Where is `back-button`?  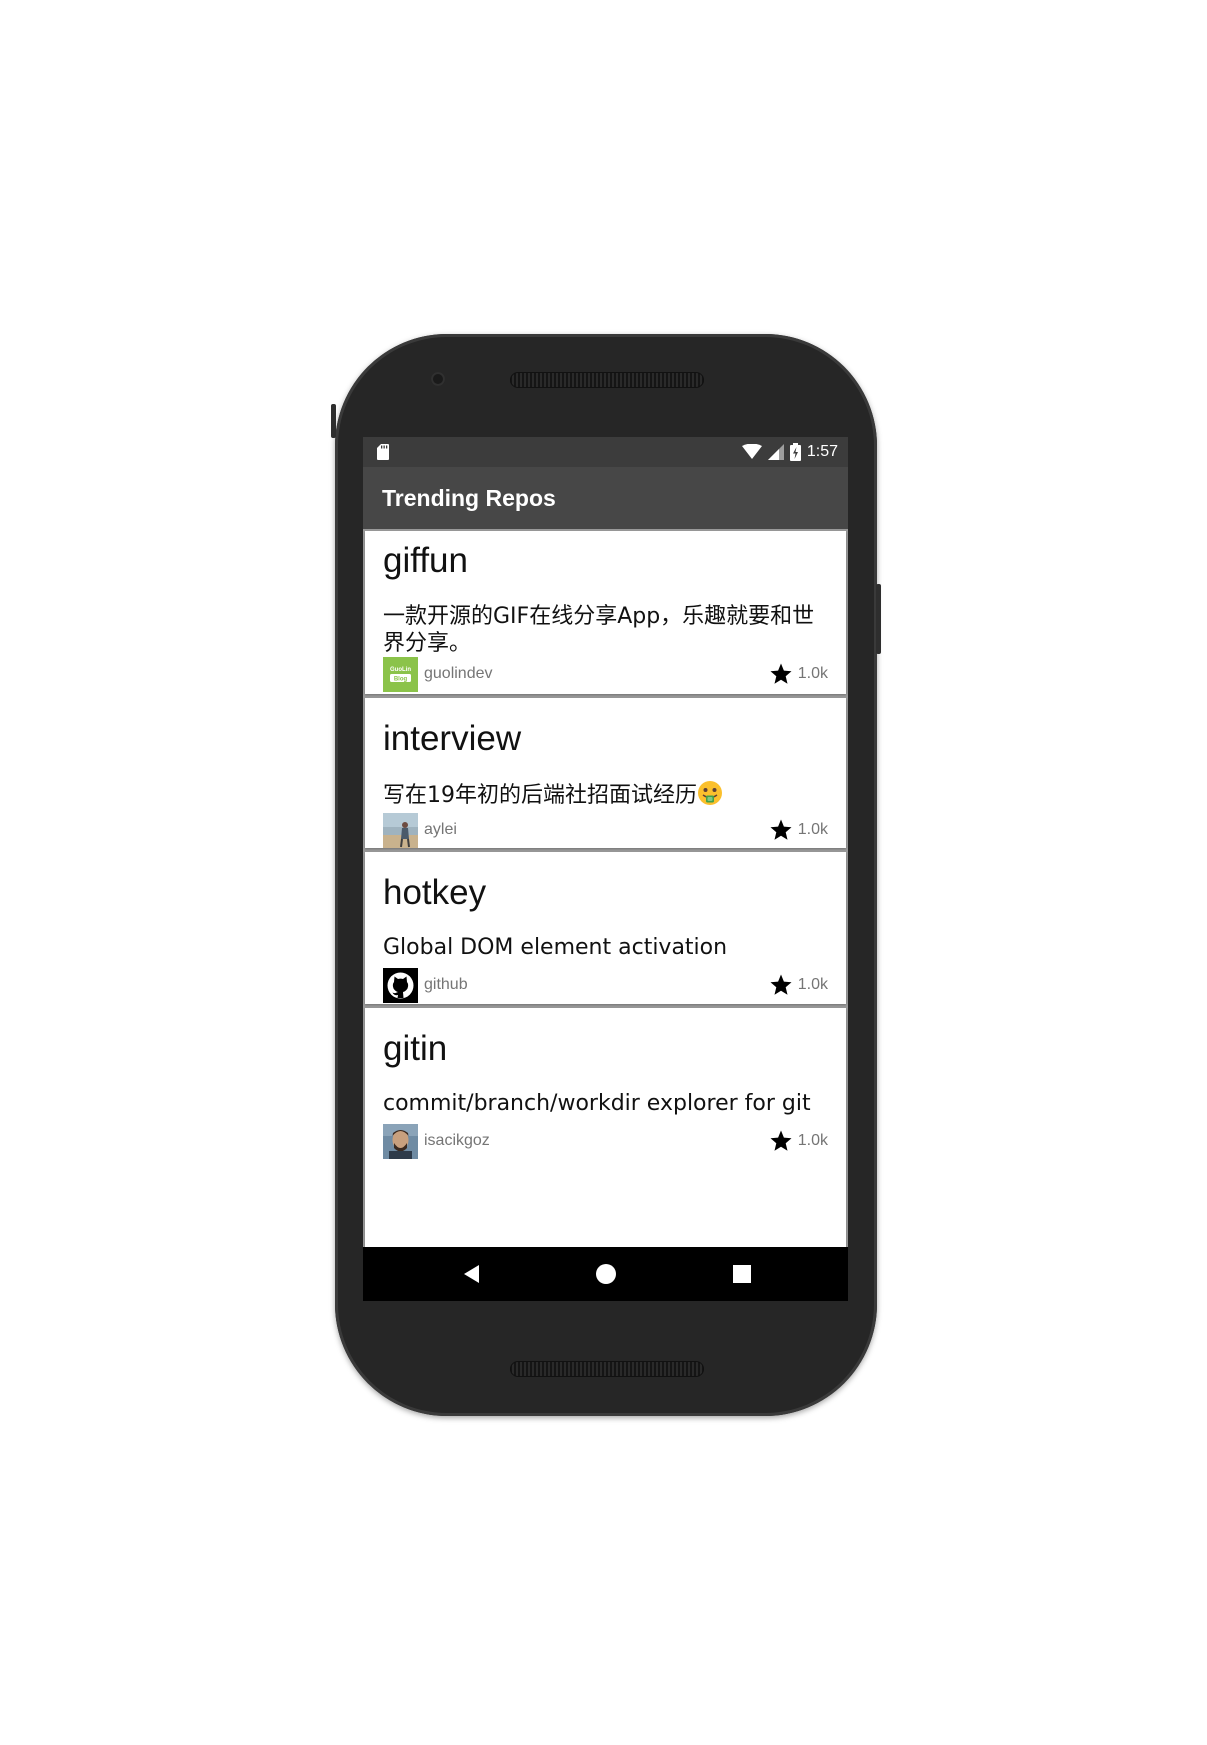 back-button is located at coordinates (472, 1274).